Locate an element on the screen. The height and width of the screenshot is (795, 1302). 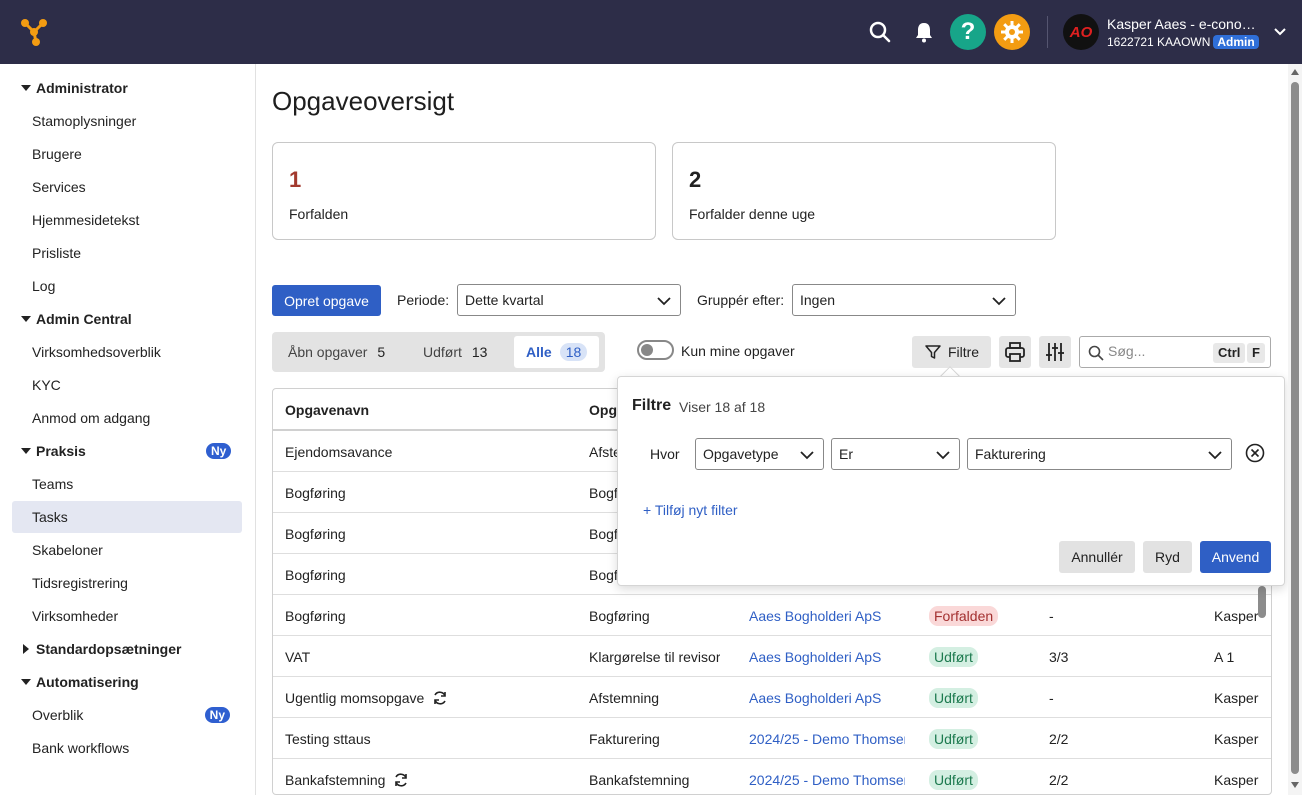
scroll-down-arrow-icon is located at coordinates (1295, 785).